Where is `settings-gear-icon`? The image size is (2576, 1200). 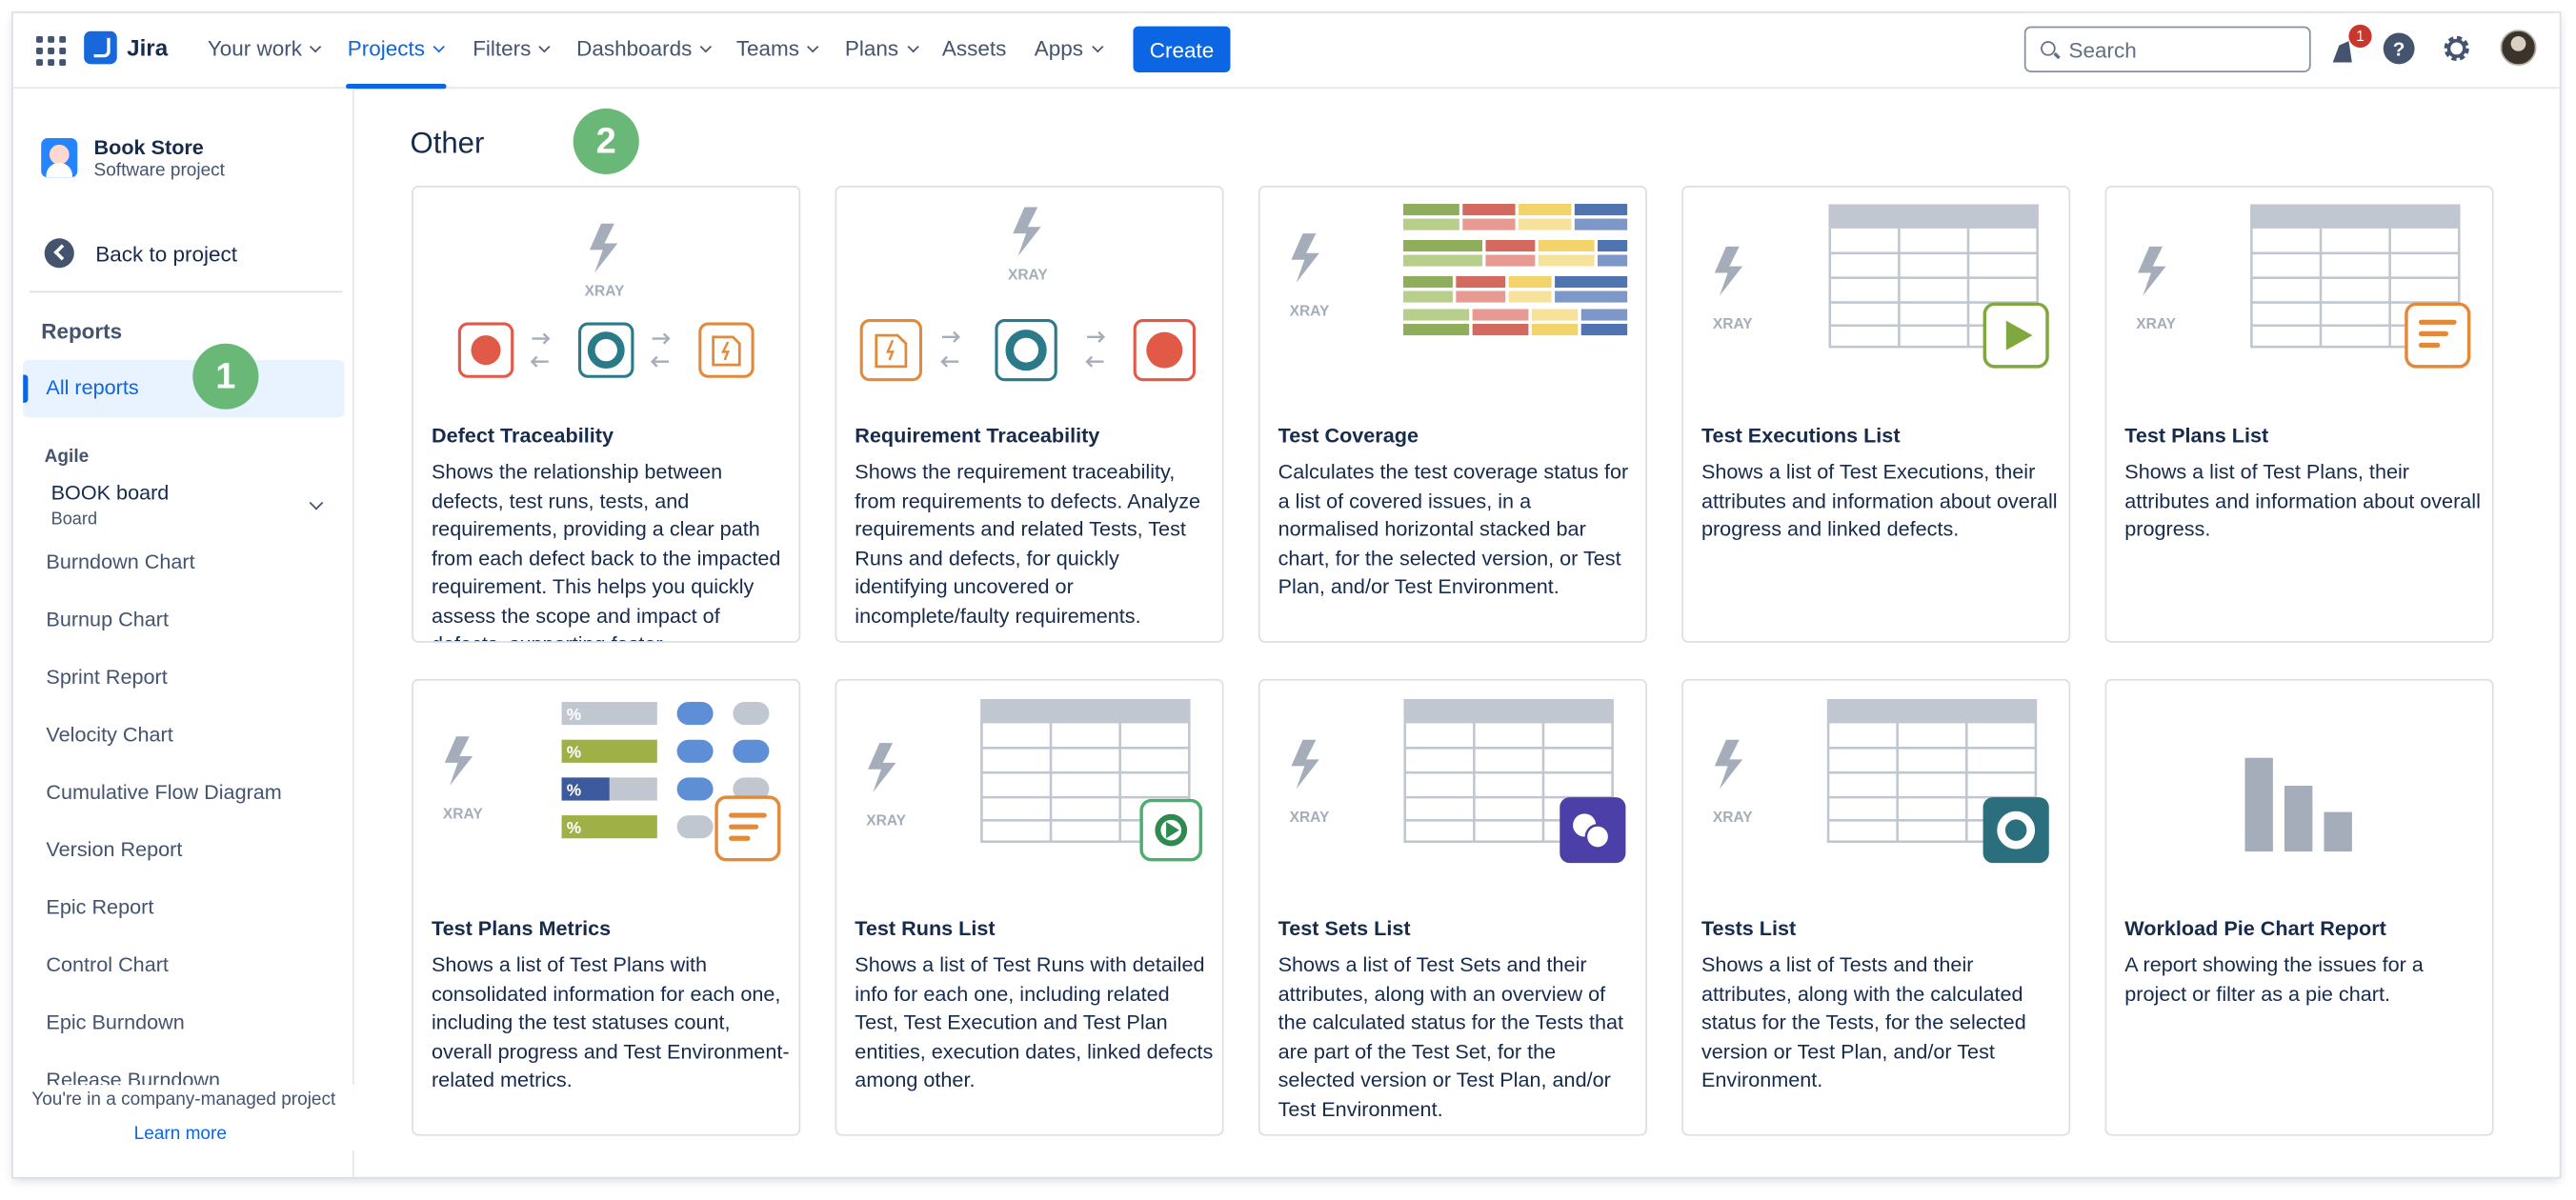 settings-gear-icon is located at coordinates (2456, 49).